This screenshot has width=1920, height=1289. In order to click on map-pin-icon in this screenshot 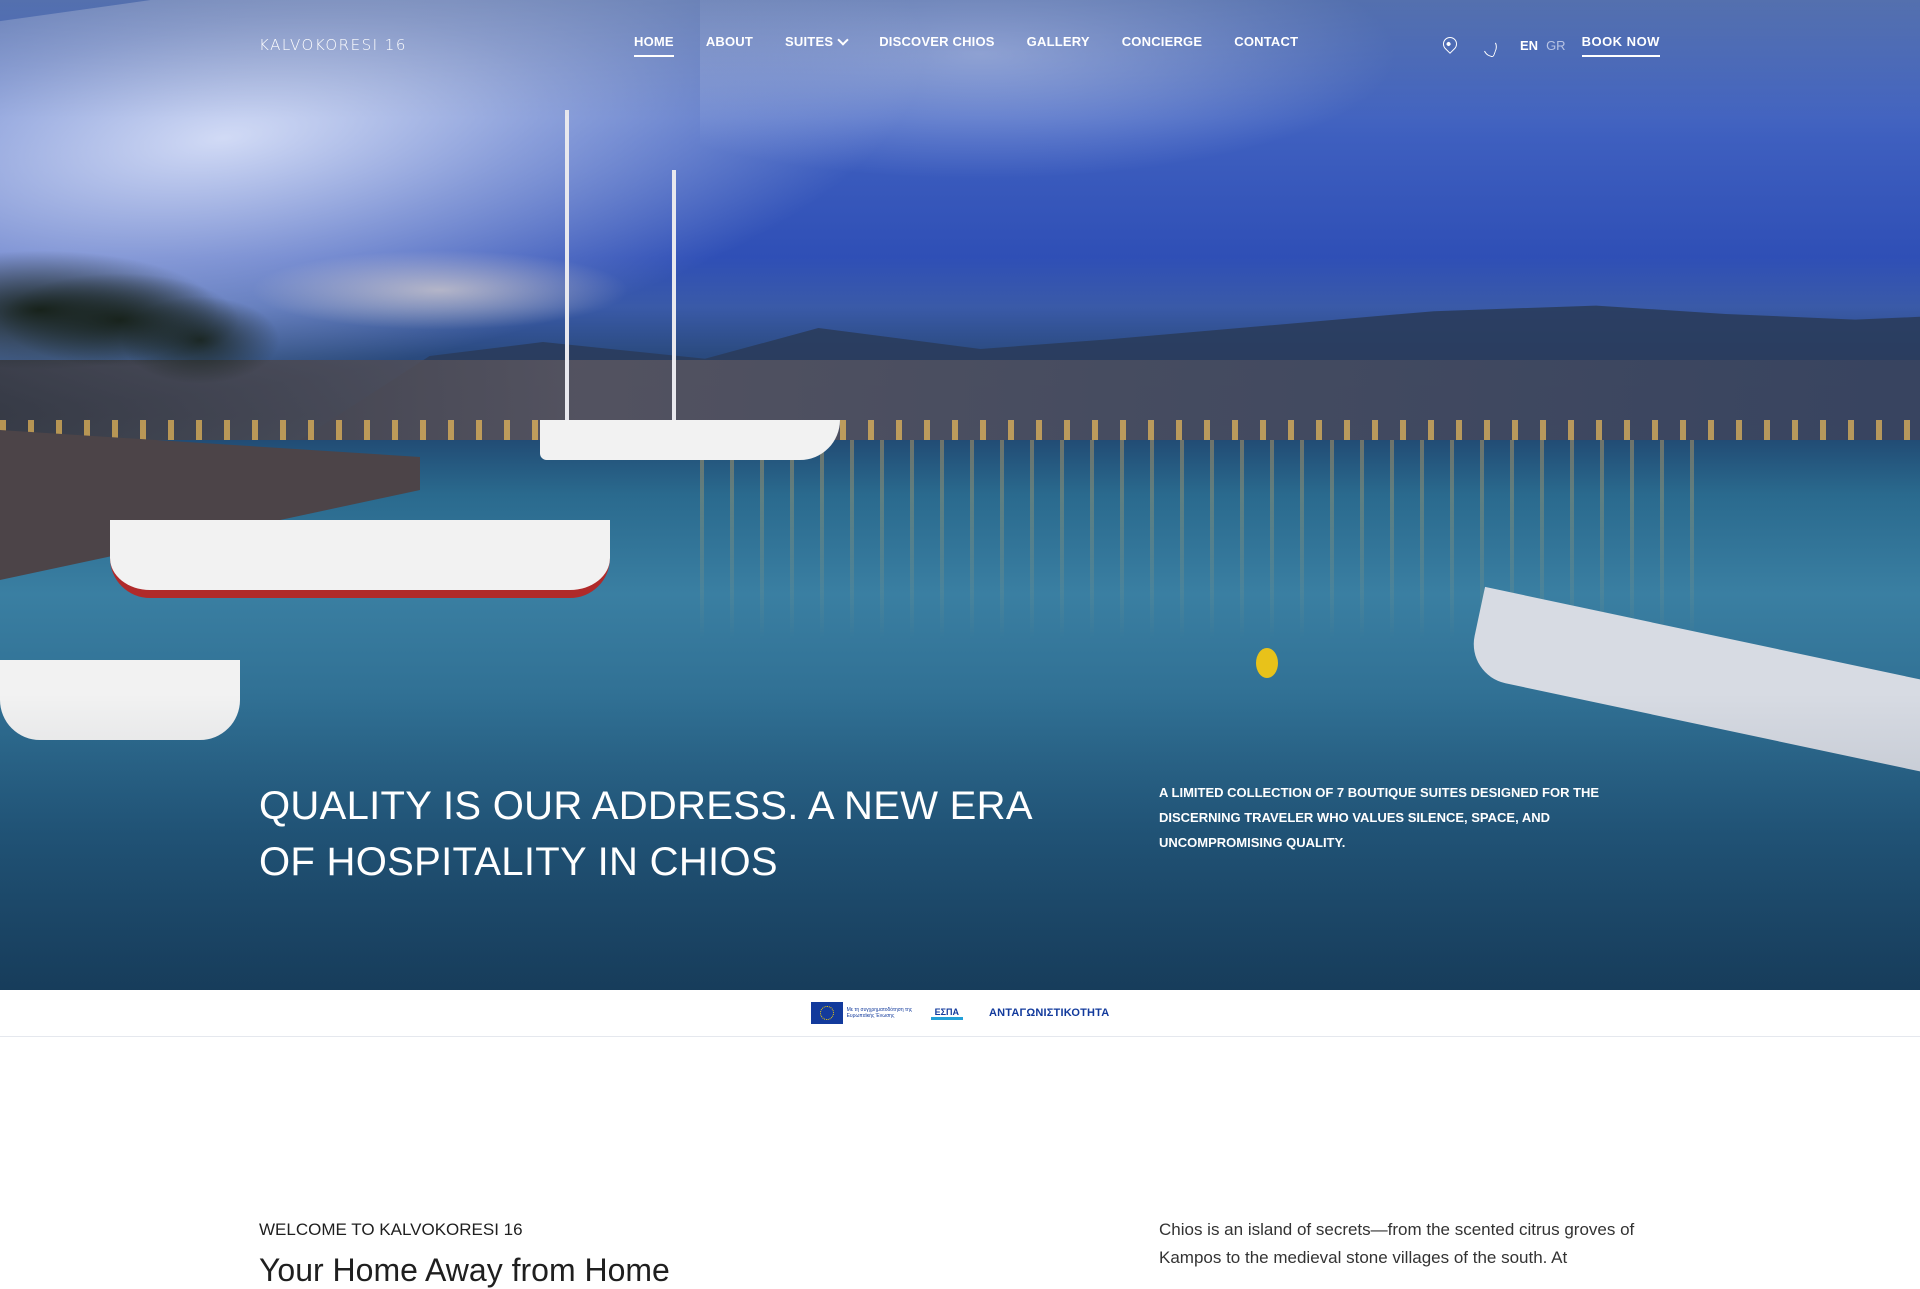, I will do `click(1450, 44)`.